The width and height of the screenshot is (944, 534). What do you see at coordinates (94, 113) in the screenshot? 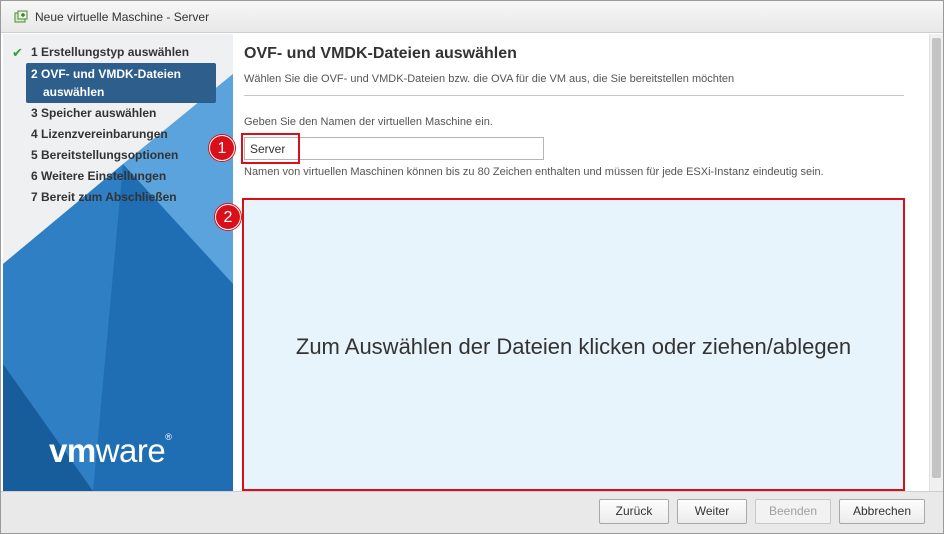
I see `step-label: 3 Speicher auswählen` at bounding box center [94, 113].